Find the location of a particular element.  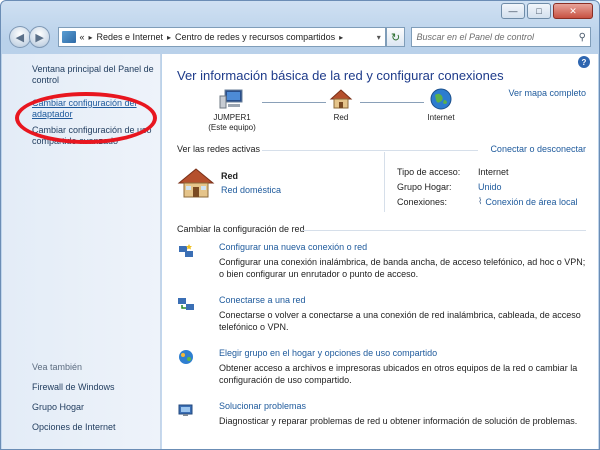

connect-disconnect-link: Conectar o desconectar is located at coordinates (538, 149).